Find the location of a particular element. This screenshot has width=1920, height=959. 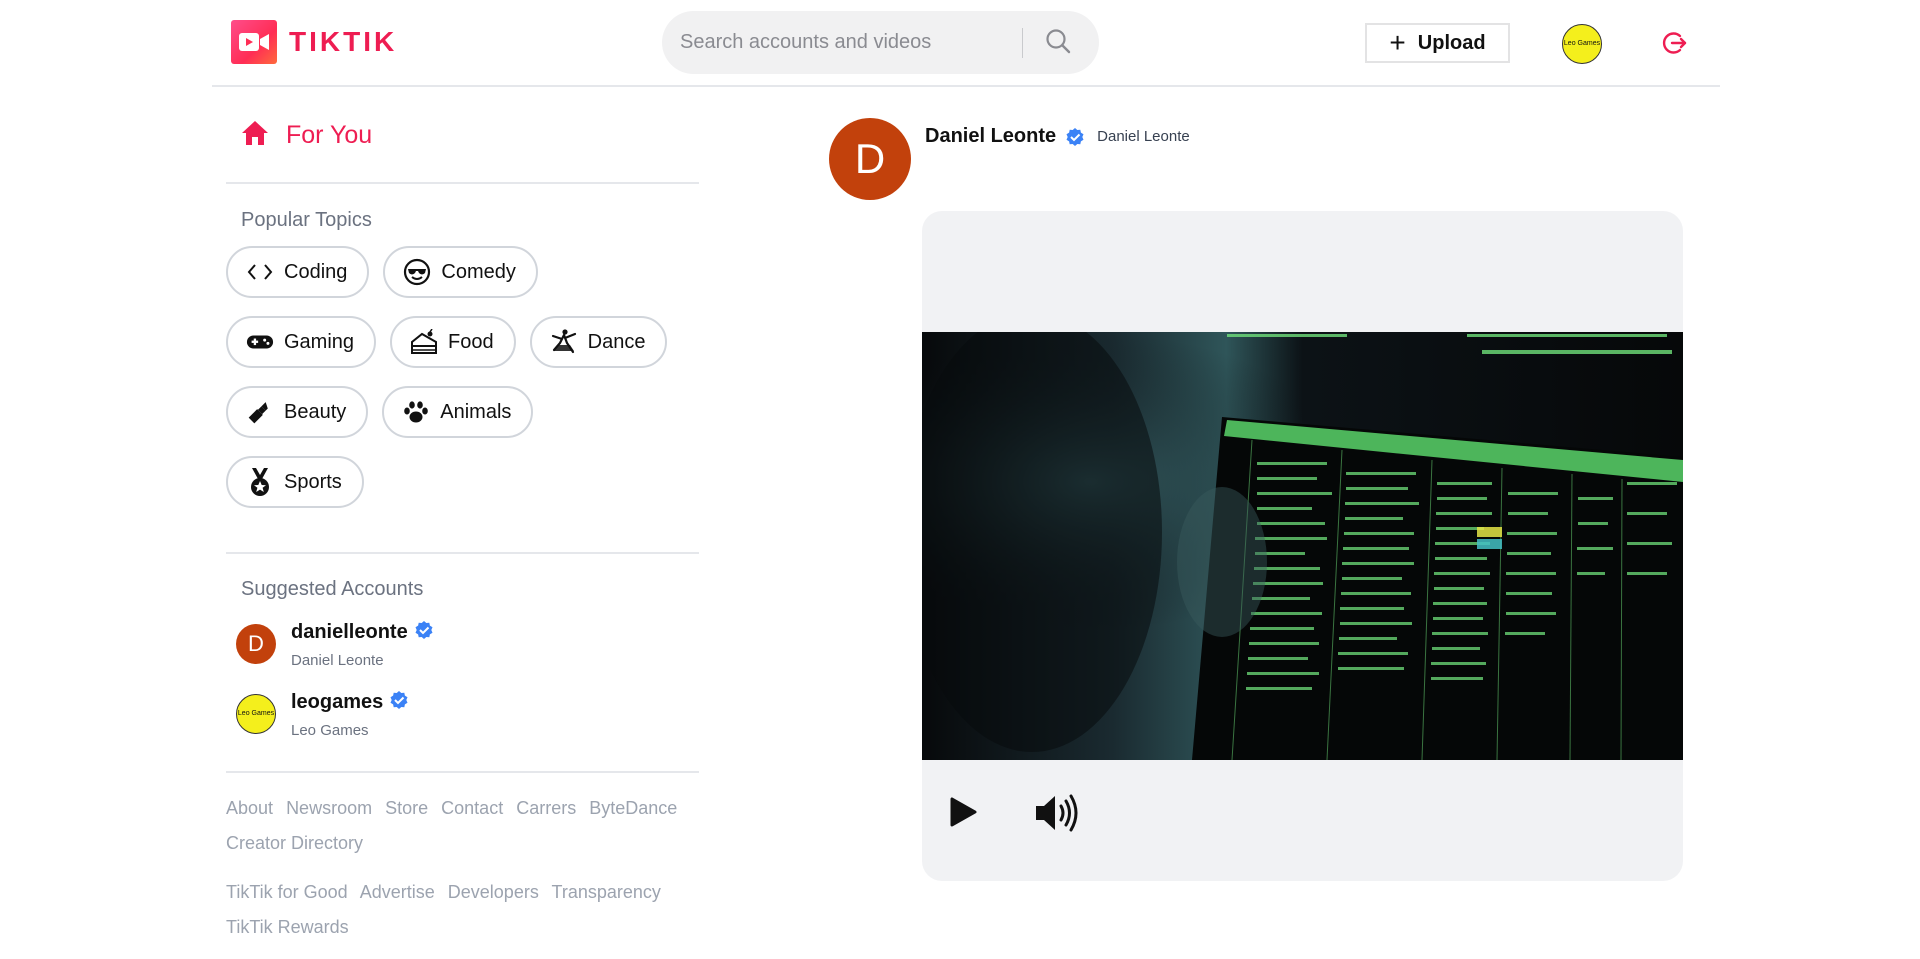

suggested-account-danielleonte: D danielleonte Daniel Leonte is located at coordinates (462, 644).